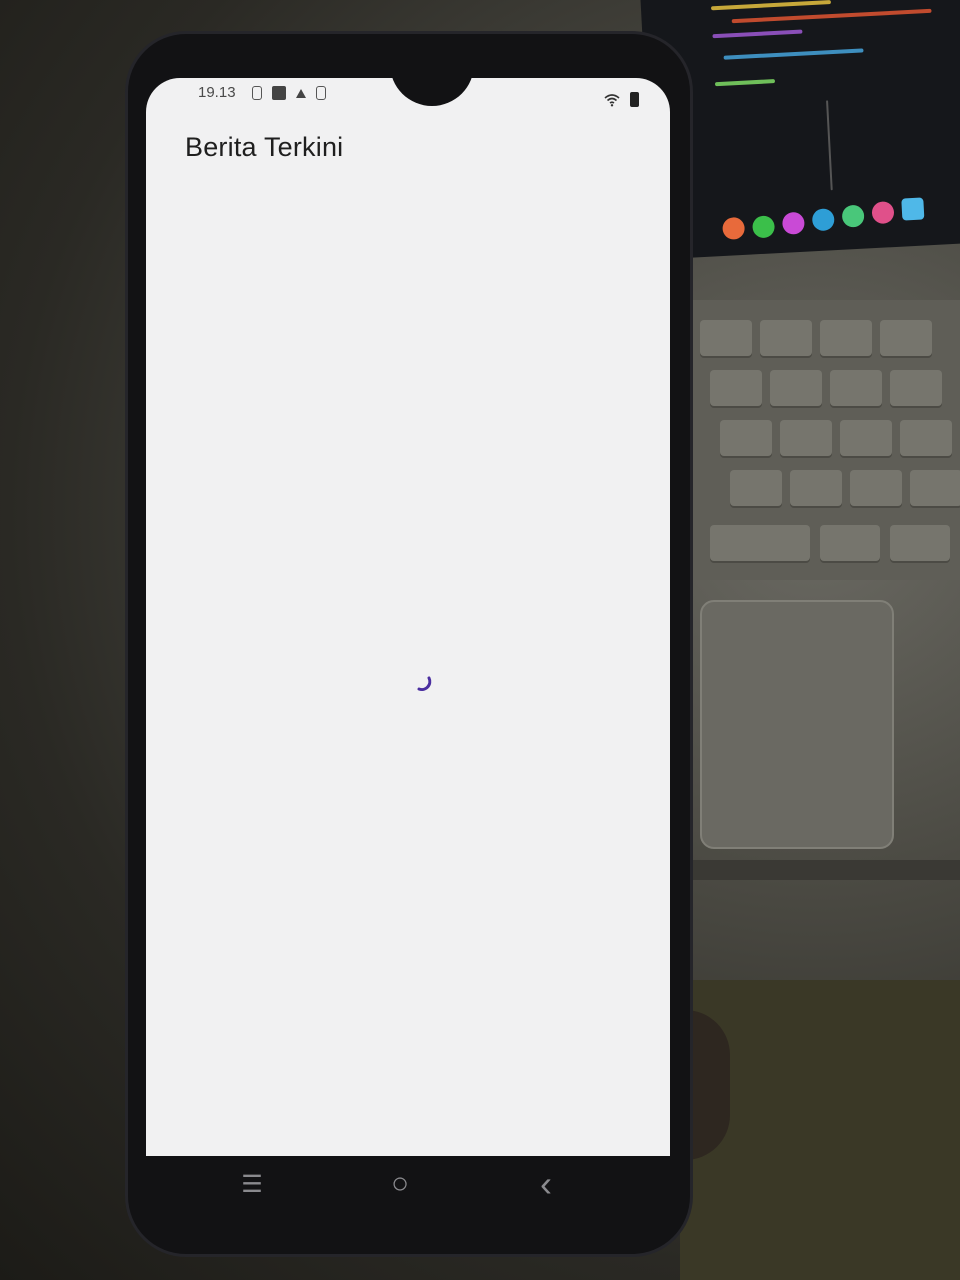 Image resolution: width=960 pixels, height=1280 pixels. What do you see at coordinates (621, 99) in the screenshot?
I see `status-icons-right` at bounding box center [621, 99].